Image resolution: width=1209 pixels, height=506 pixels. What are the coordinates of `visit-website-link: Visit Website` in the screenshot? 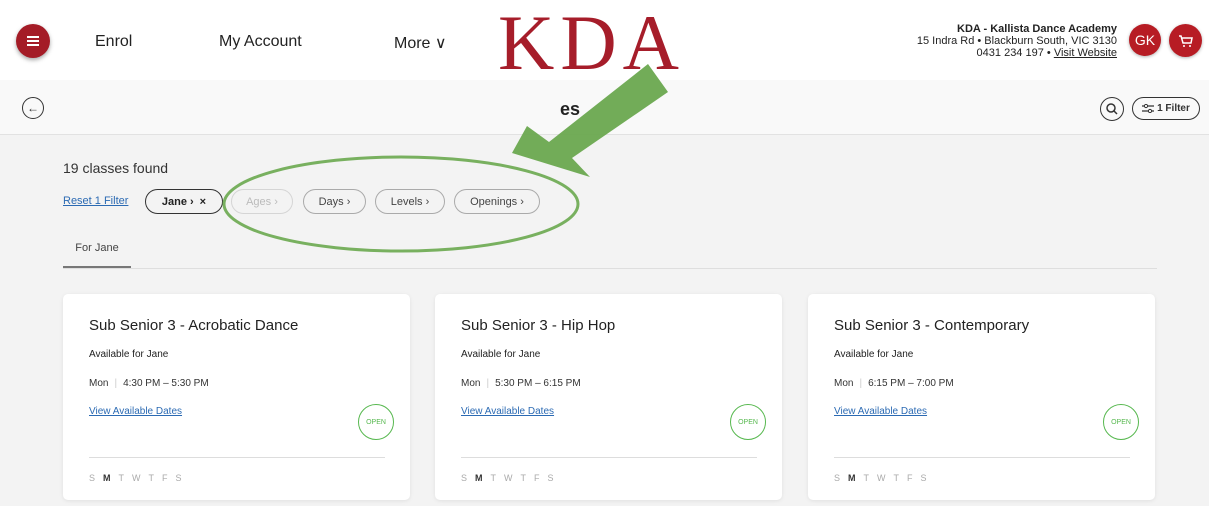 It's located at (1085, 53).